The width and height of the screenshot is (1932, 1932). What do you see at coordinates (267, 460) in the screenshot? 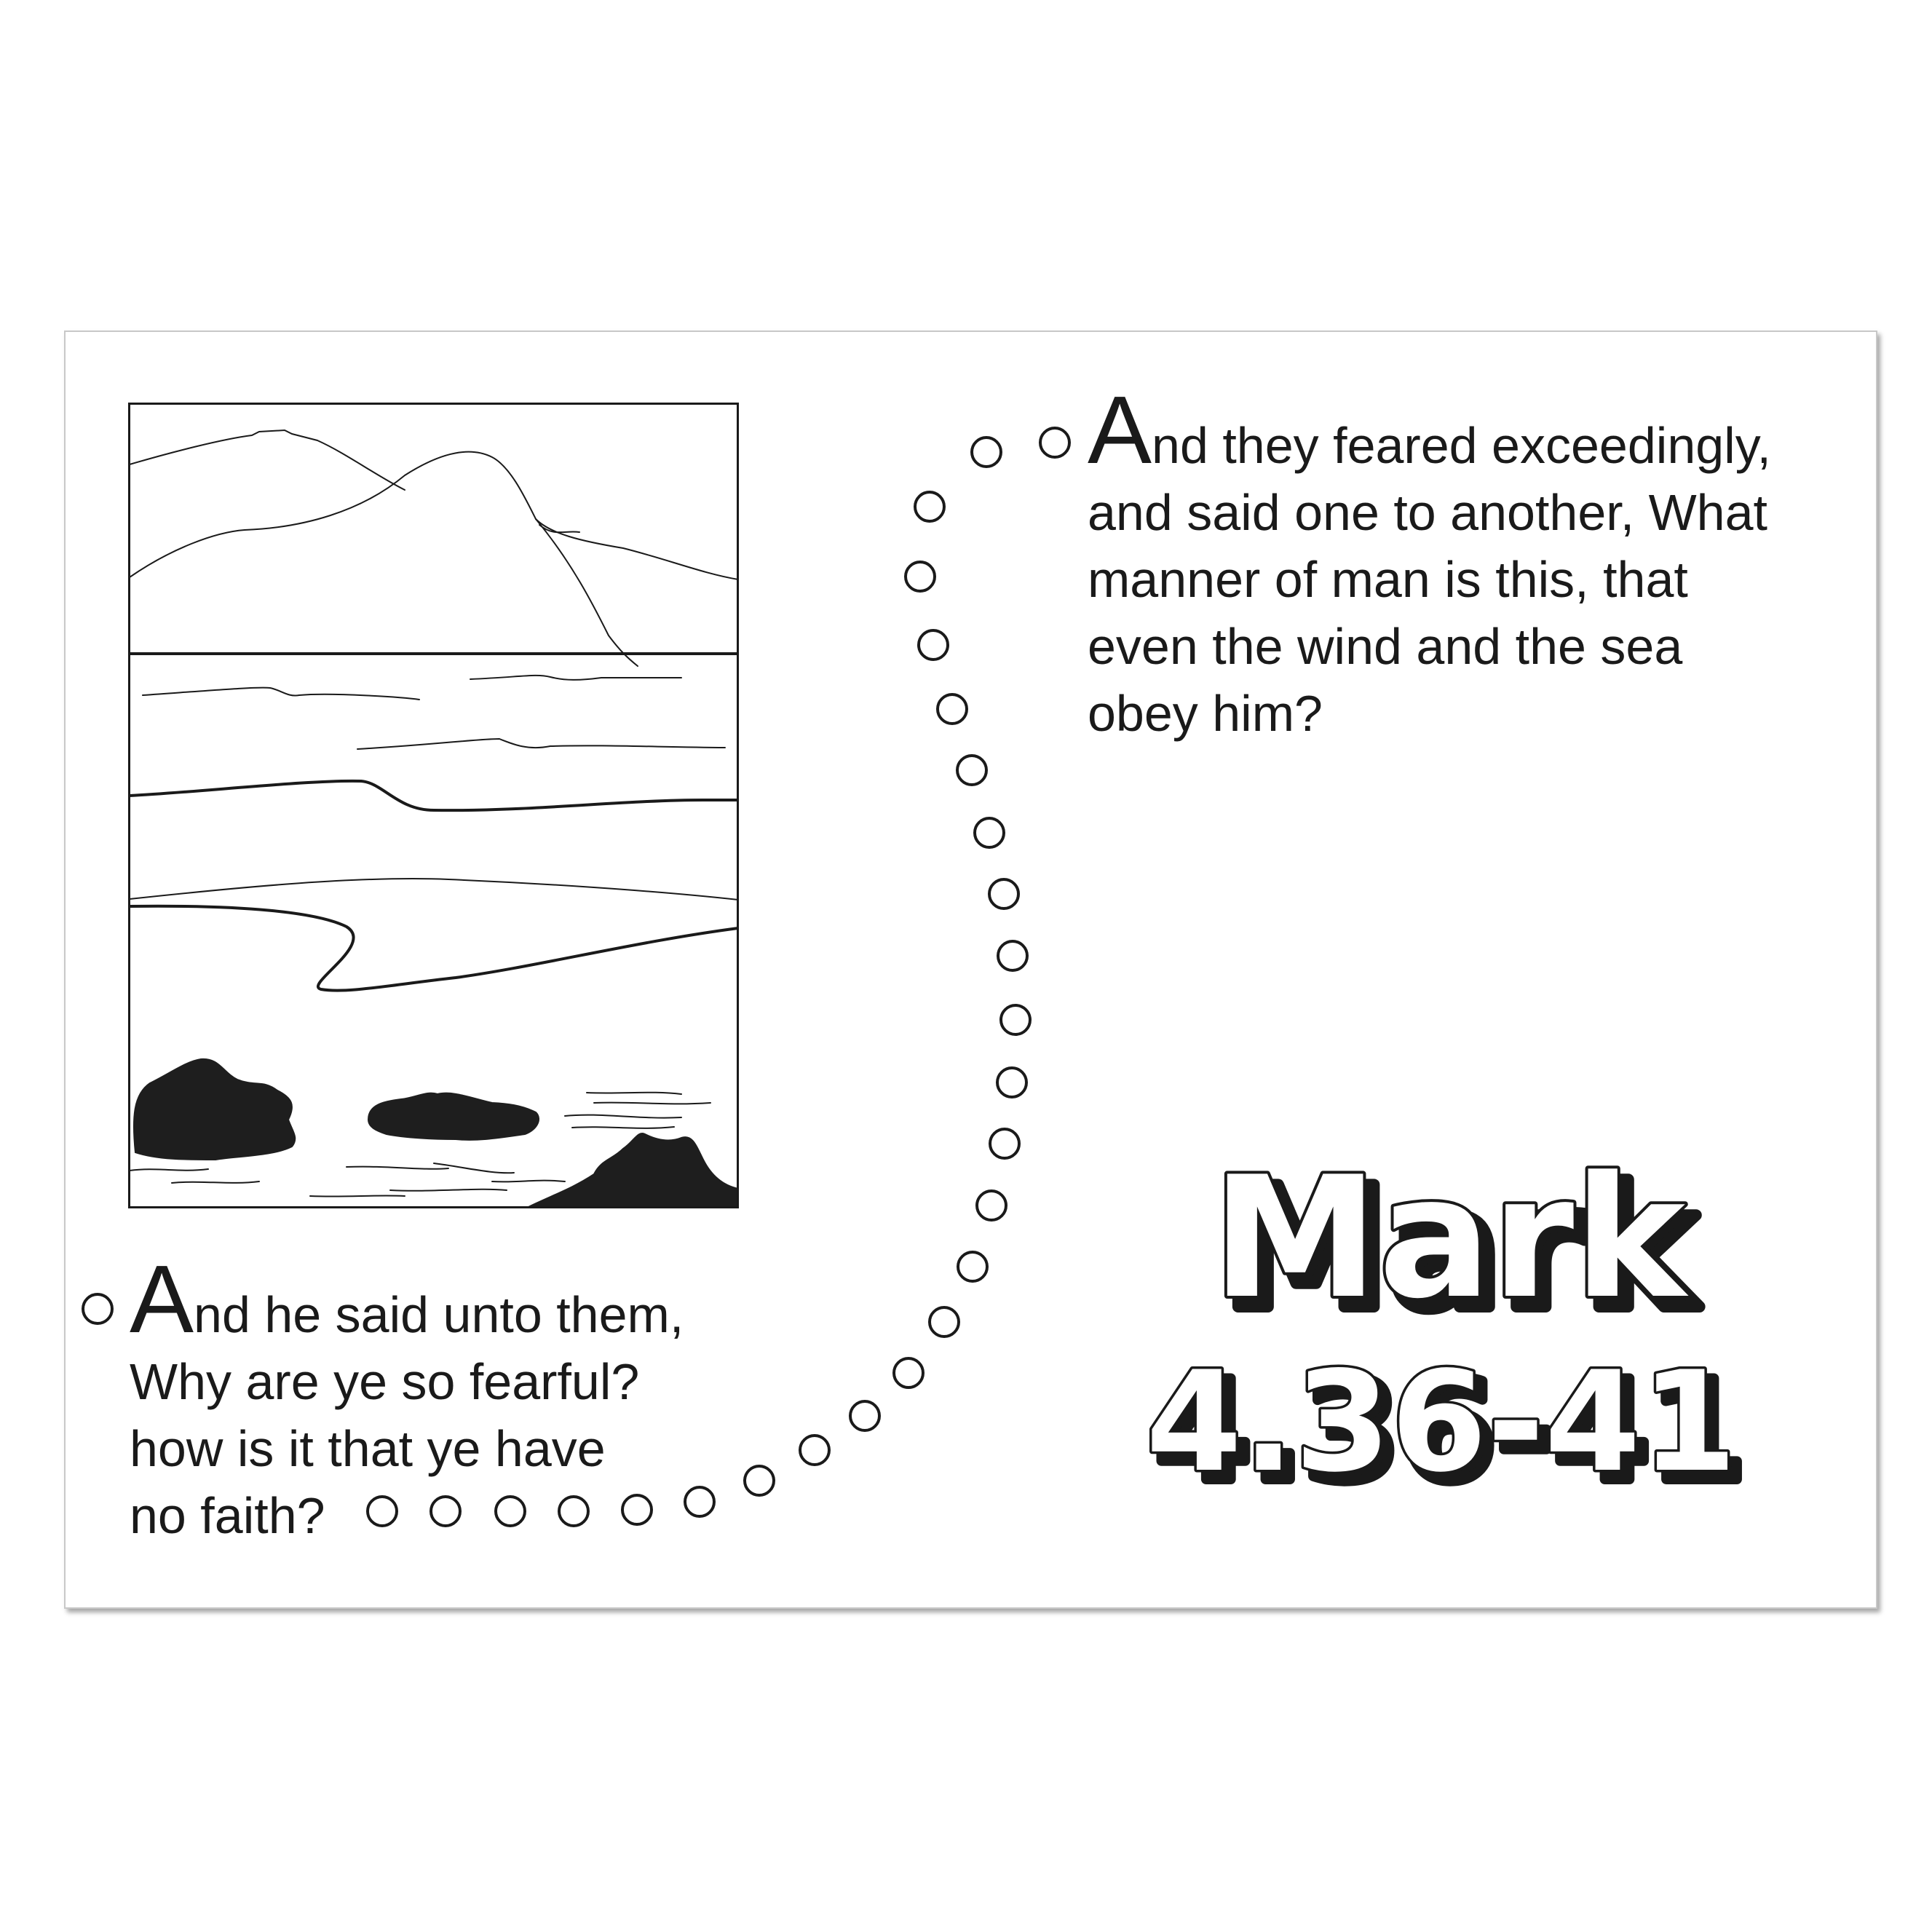
I see `far-mountain-ridge` at bounding box center [267, 460].